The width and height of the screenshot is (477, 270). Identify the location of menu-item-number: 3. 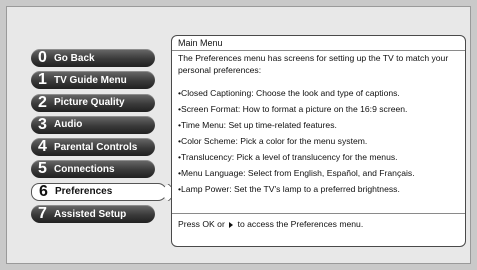
(42, 124).